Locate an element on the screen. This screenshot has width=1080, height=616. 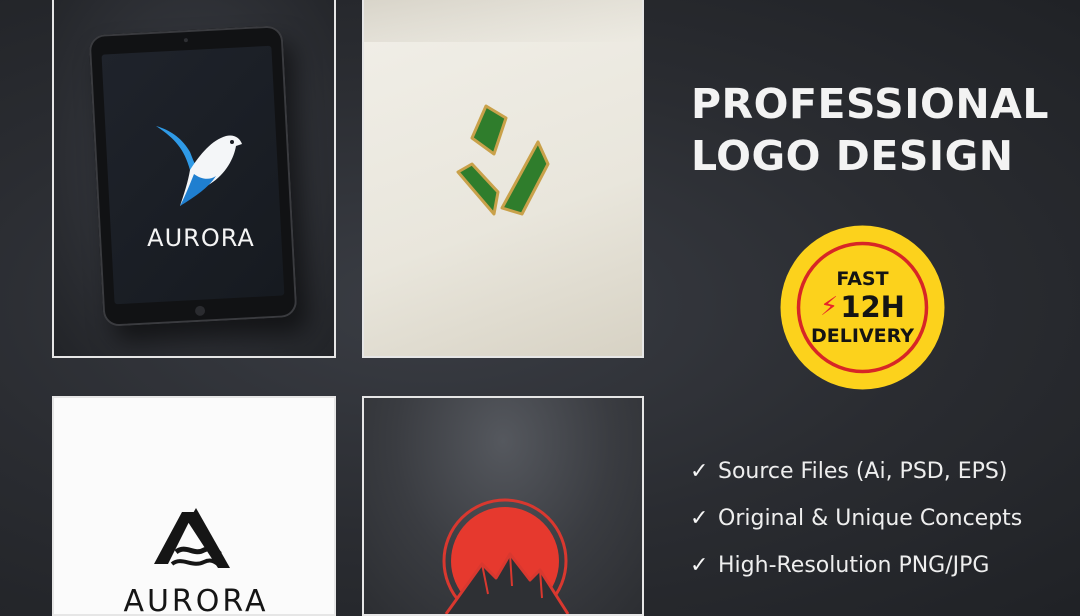
badge-line-fast: FAST is located at coordinates (862, 278).